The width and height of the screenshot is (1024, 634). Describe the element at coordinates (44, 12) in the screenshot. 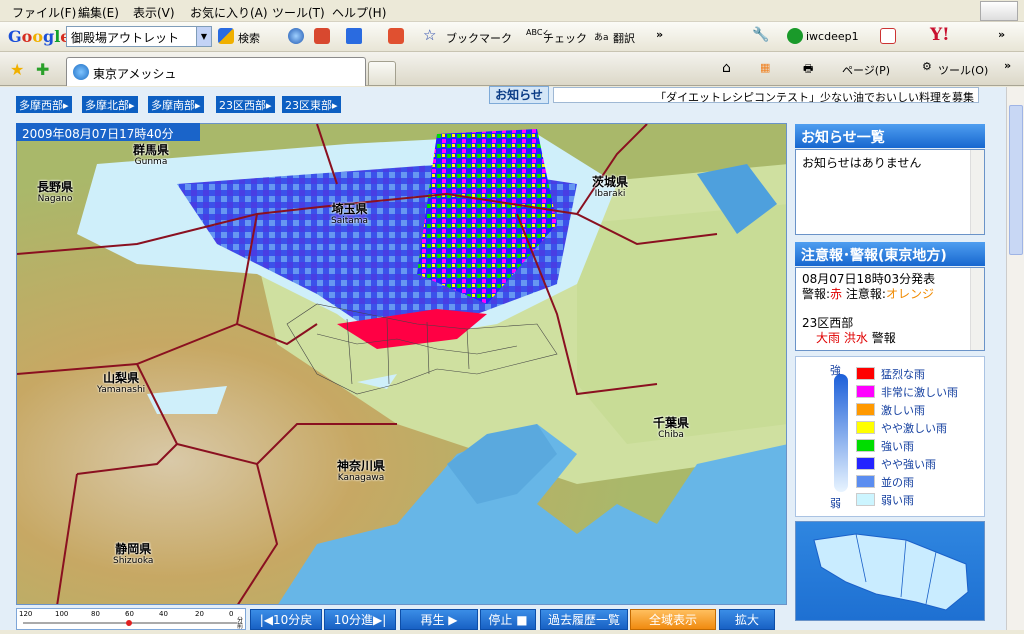

I see `menu-file: ファイル(F)` at that location.